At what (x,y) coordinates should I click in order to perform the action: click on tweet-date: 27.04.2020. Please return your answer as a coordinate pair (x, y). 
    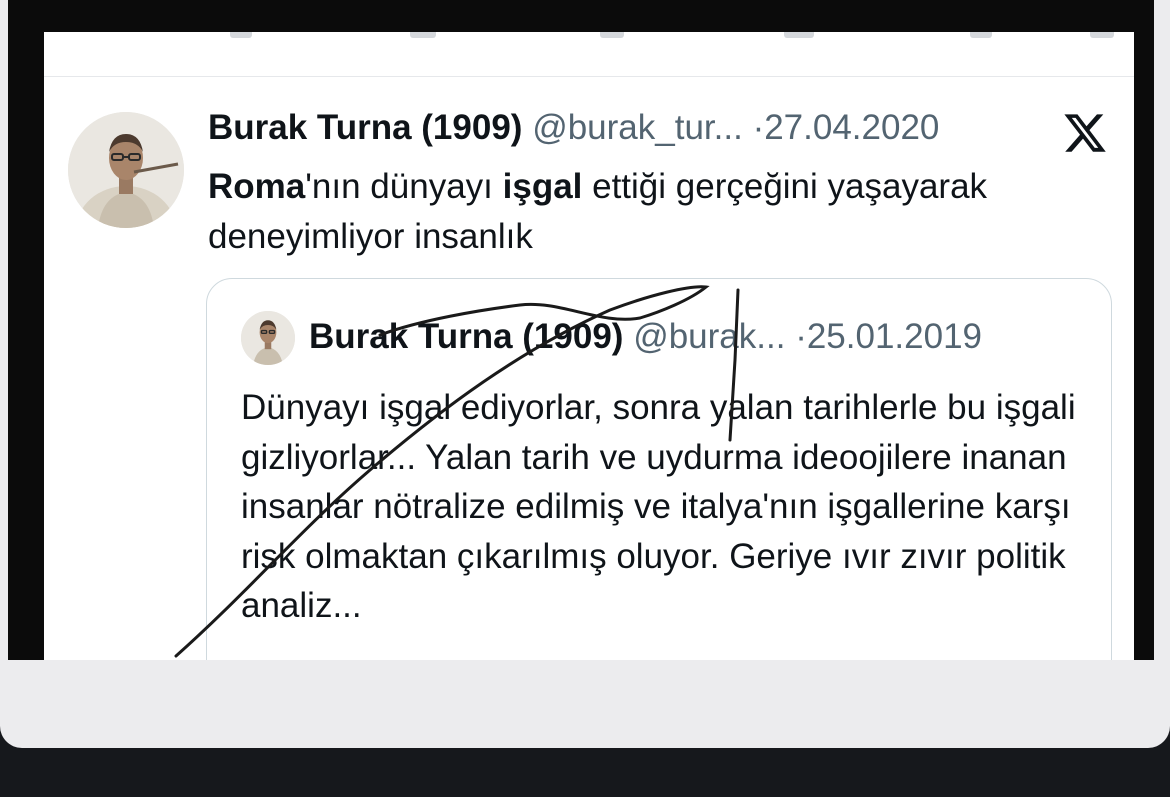
    Looking at the image, I should click on (851, 127).